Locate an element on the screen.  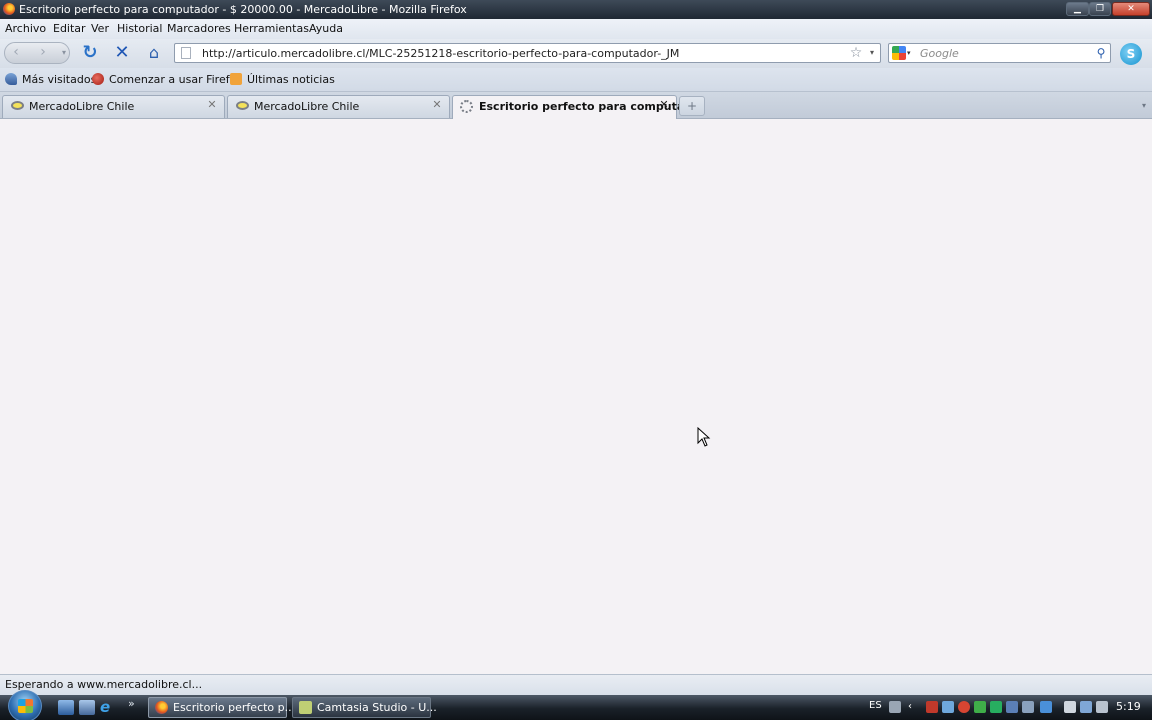
start-button is located at coordinates (25, 705).